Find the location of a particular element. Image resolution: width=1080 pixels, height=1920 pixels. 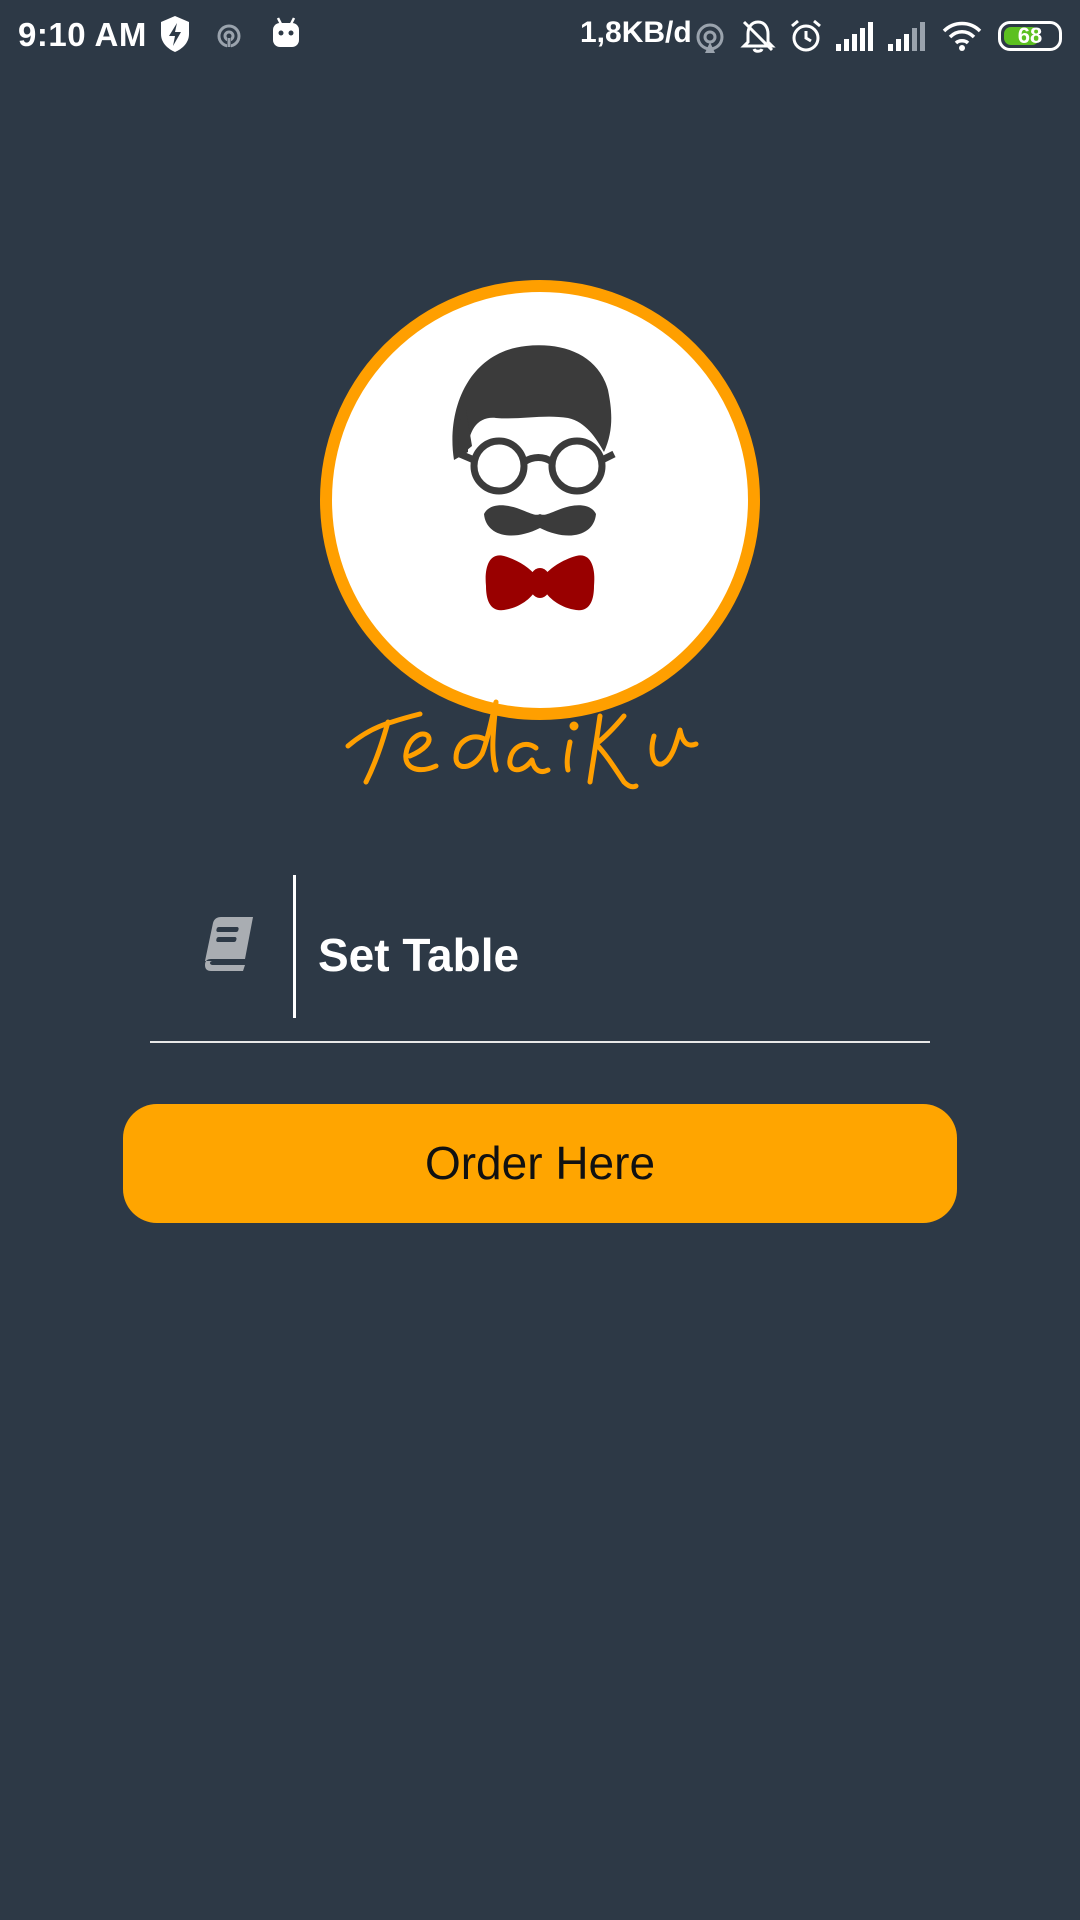

status-bar: 9:10 AM 1,8KB/d 68 is located at coordinates (540, 36).